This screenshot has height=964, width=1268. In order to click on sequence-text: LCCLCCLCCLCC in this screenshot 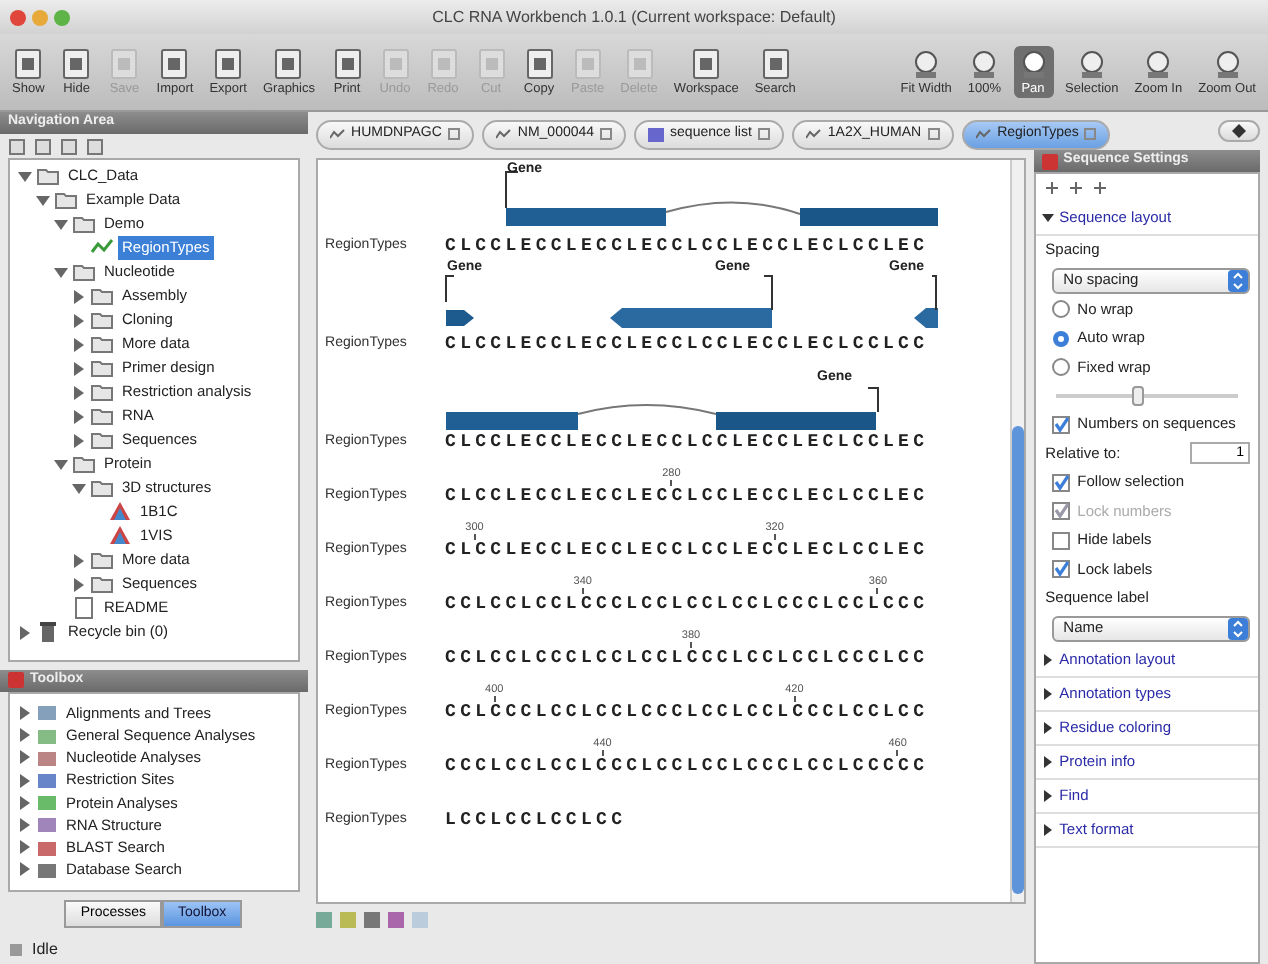, I will do `click(536, 820)`.